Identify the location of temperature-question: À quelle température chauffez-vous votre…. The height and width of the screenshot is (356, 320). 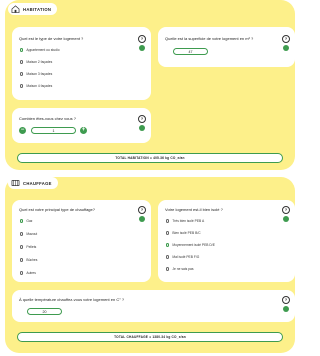
(72, 299).